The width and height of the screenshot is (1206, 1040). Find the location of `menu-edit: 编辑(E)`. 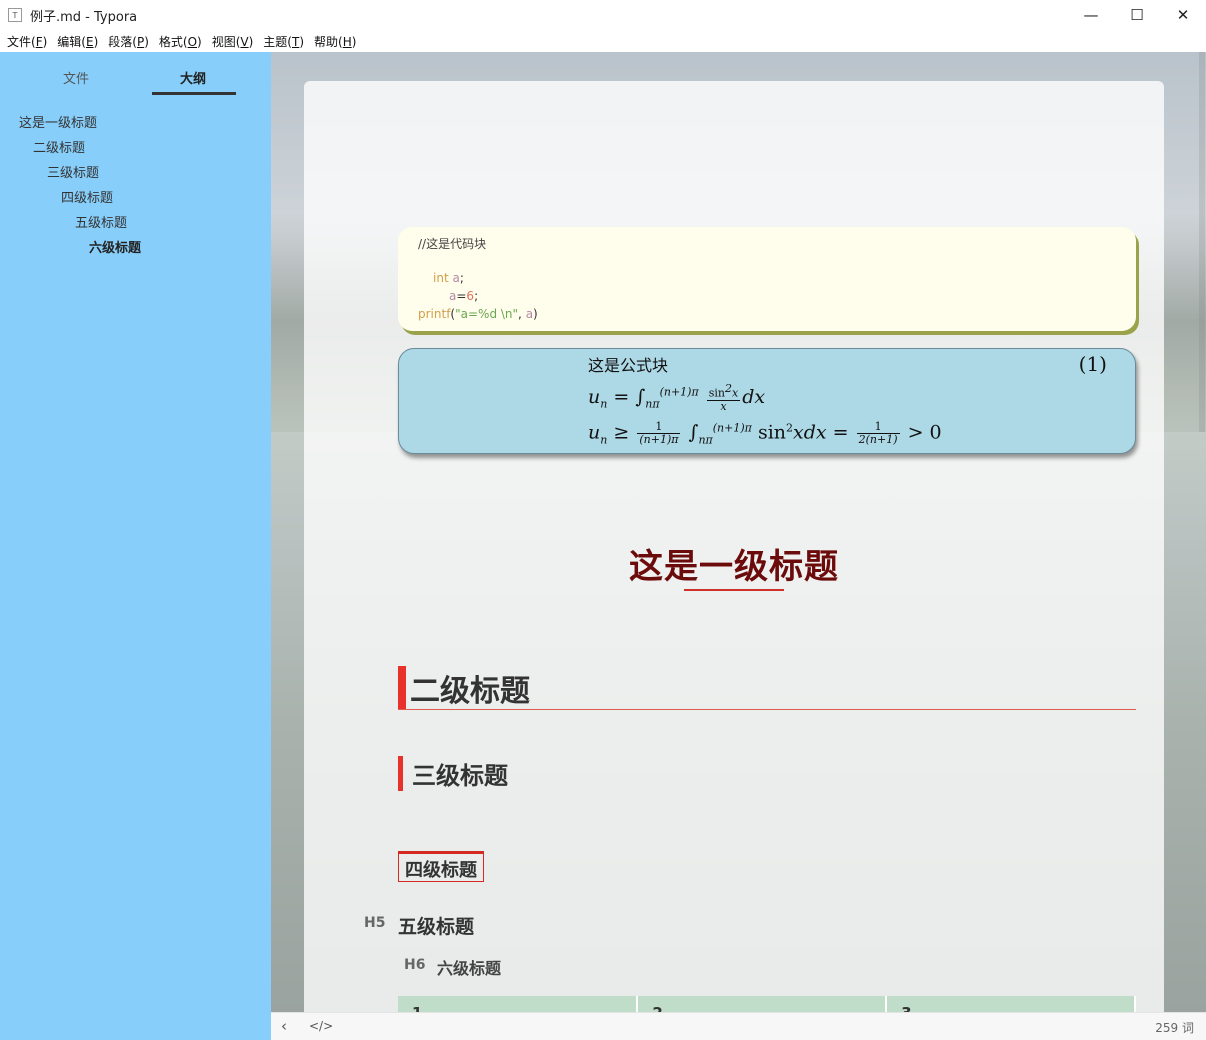

menu-edit: 编辑(E) is located at coordinates (77, 41).